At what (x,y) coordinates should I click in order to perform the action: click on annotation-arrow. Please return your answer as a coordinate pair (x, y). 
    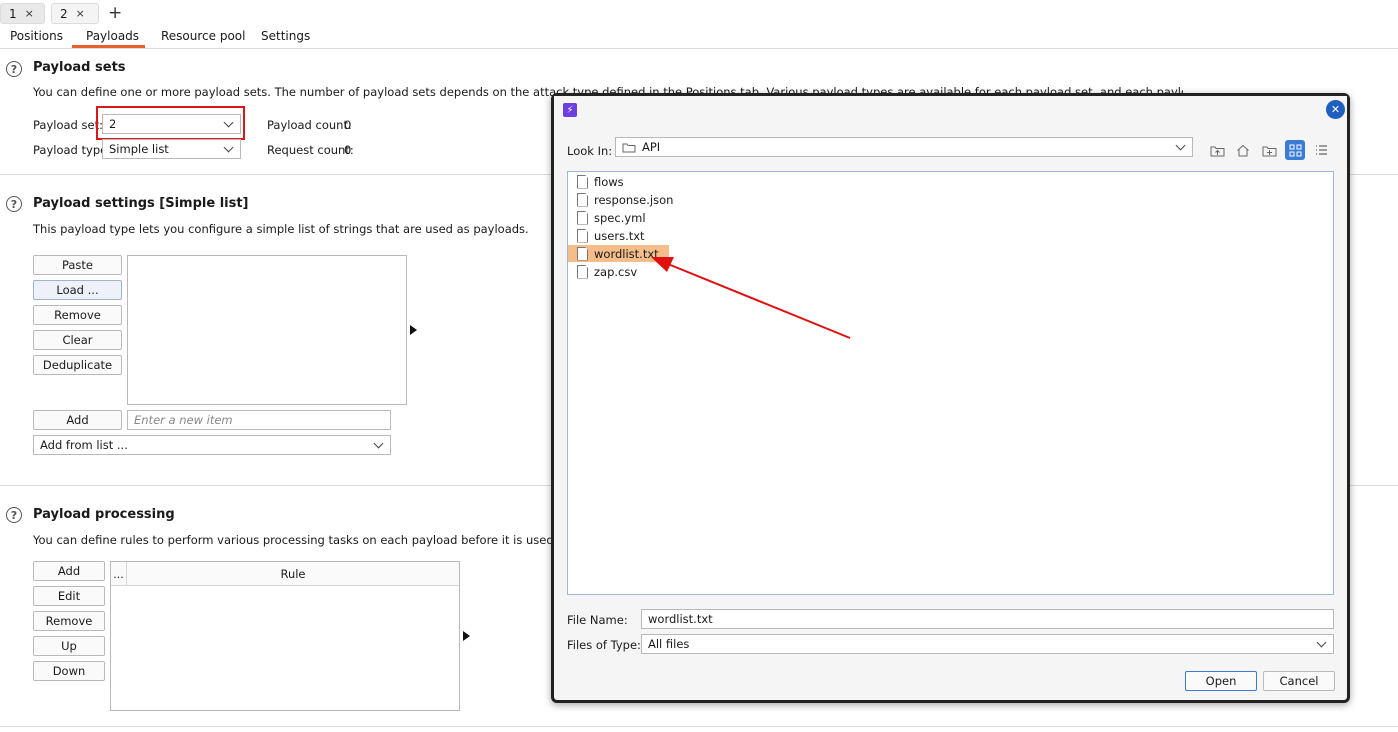
    Looking at the image, I should click on (751, 298).